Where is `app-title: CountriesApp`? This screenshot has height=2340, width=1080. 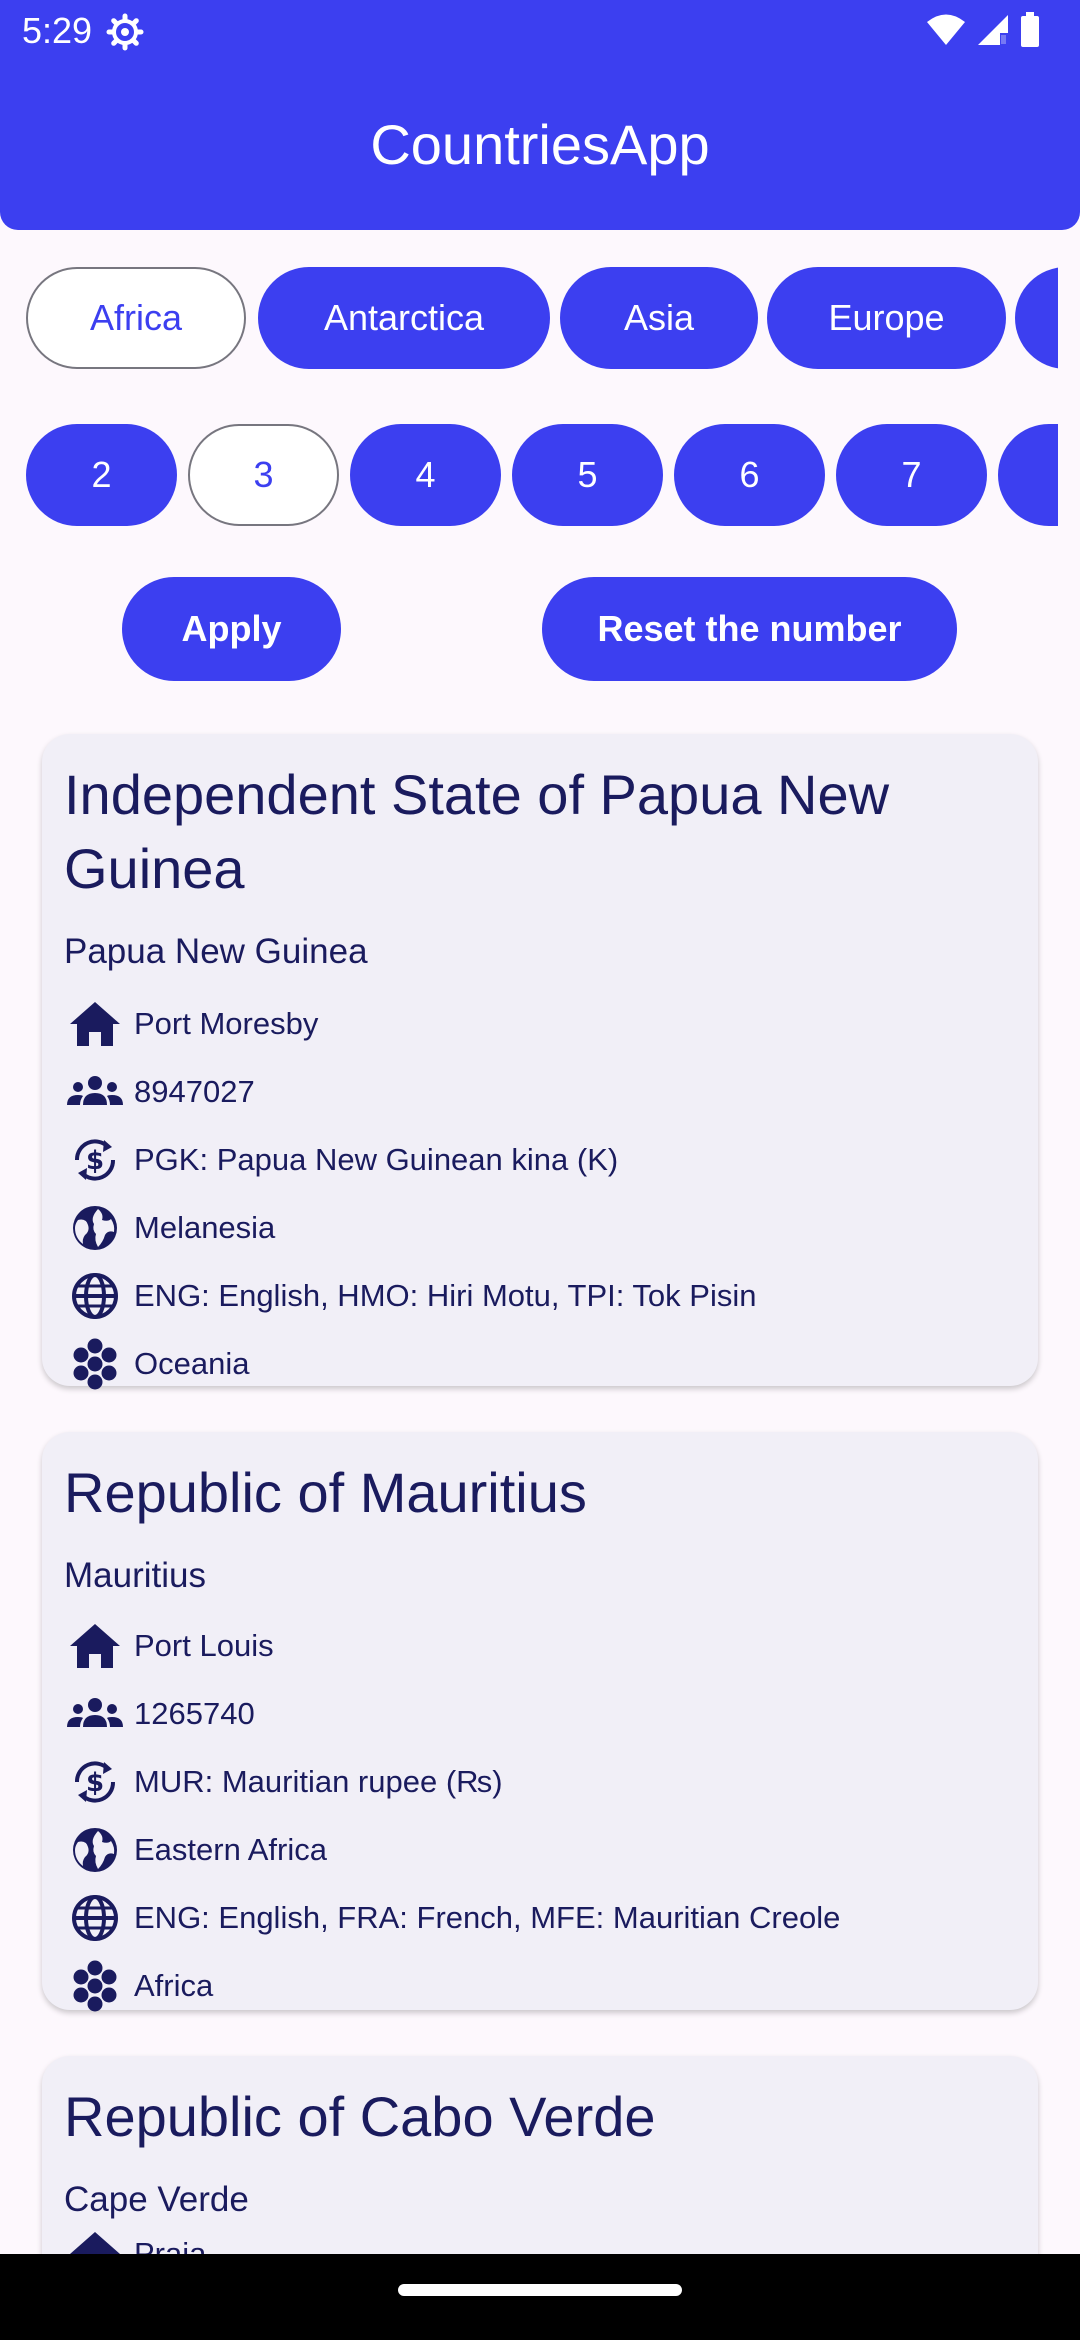
app-title: CountriesApp is located at coordinates (540, 144).